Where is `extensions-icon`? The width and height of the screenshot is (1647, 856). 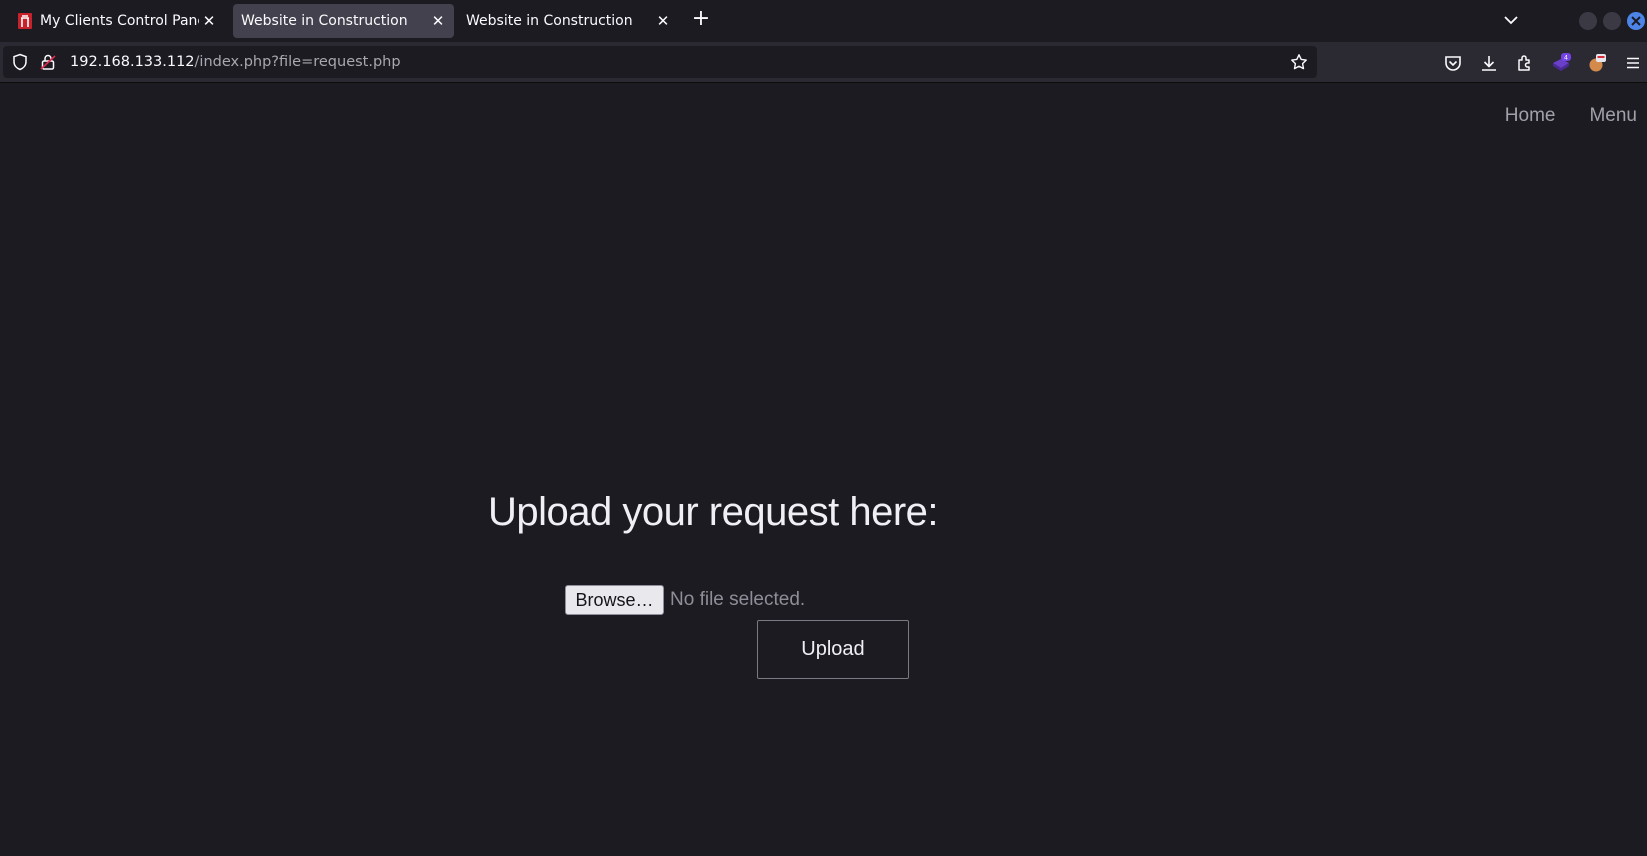
extensions-icon is located at coordinates (1525, 63).